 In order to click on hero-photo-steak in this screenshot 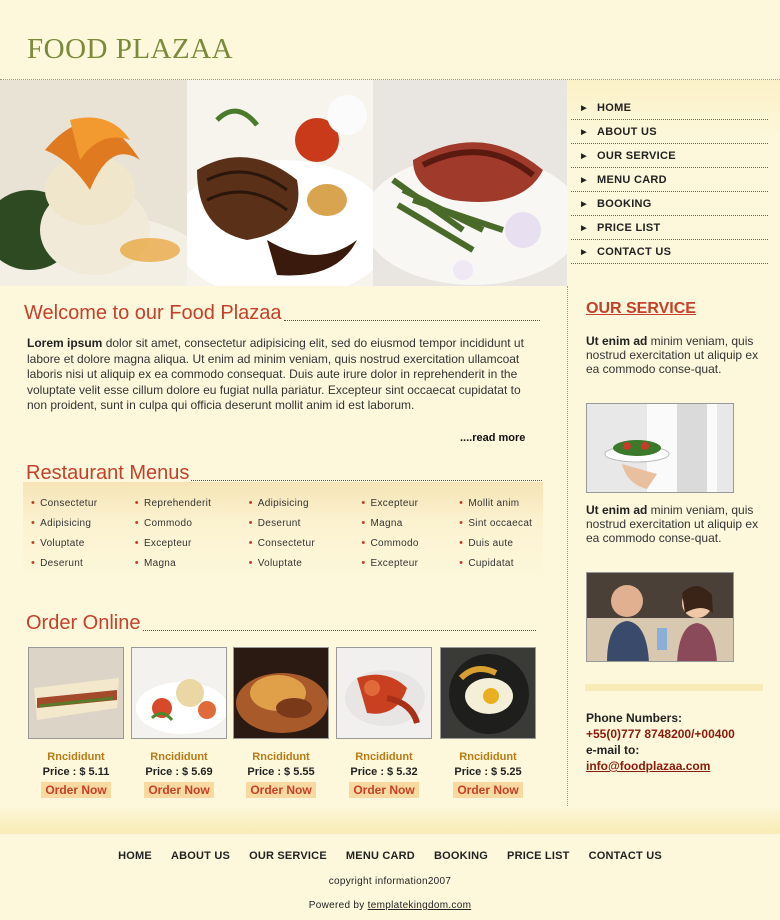, I will do `click(280, 183)`.